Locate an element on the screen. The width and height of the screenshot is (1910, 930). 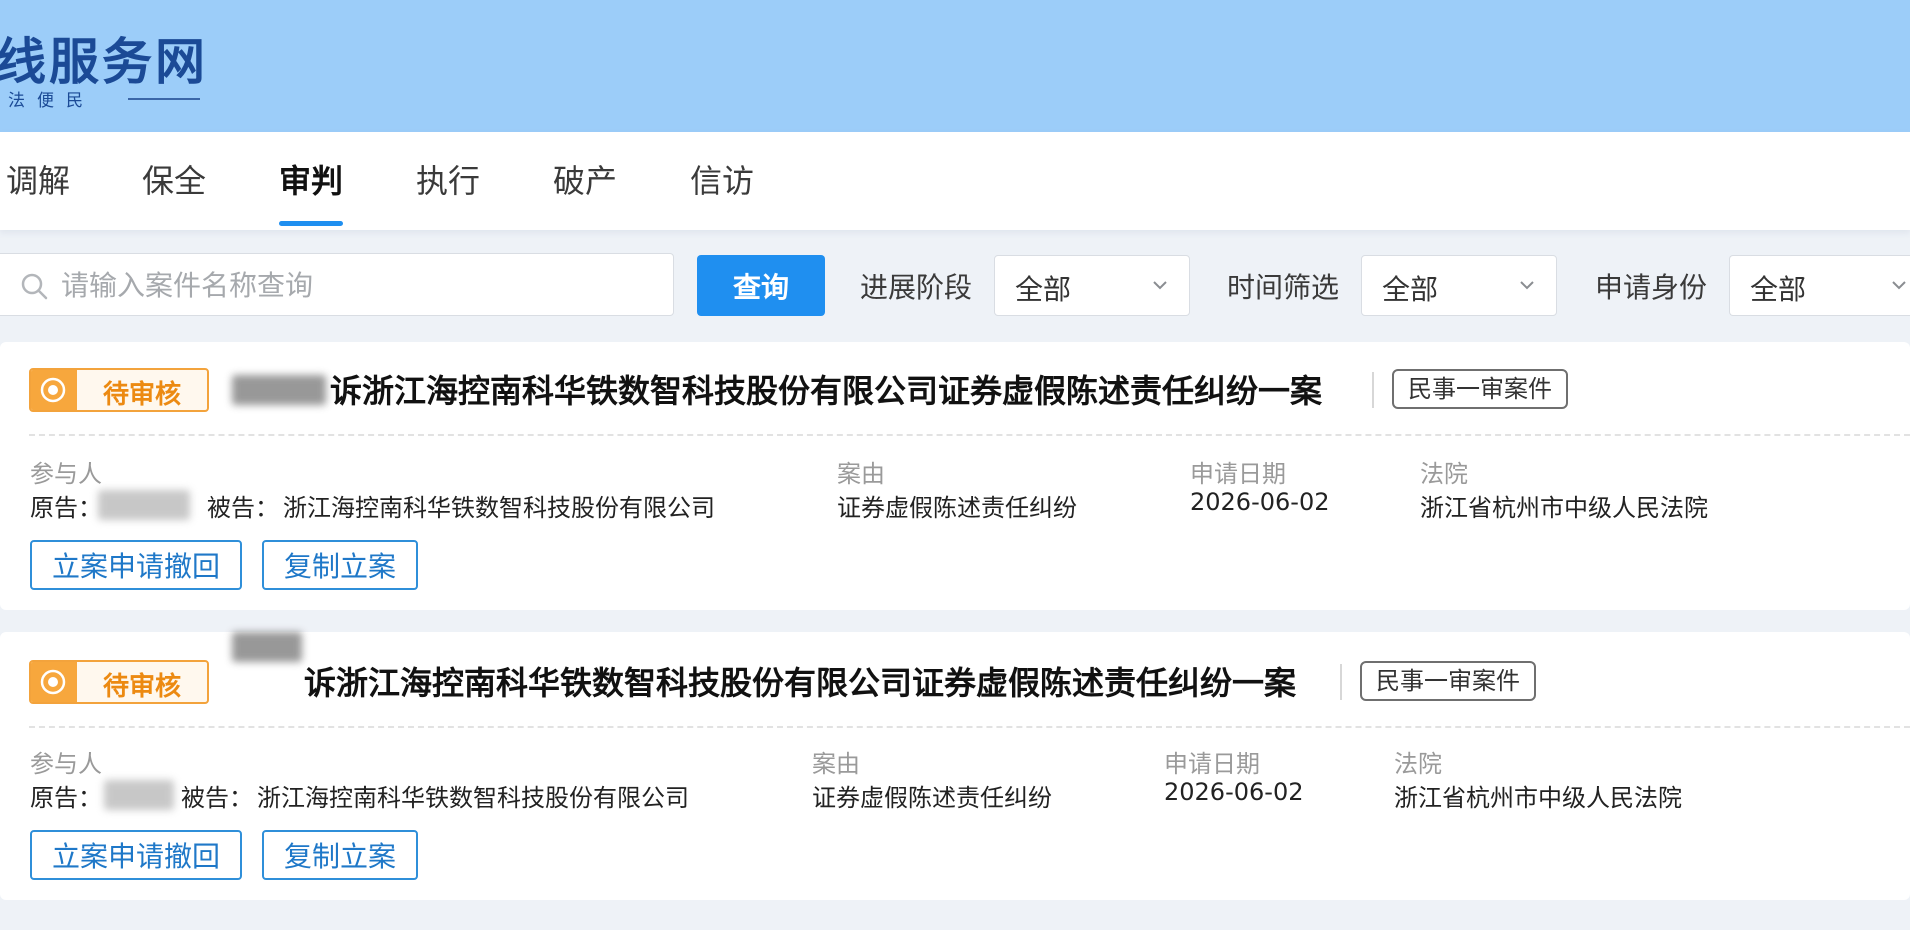
site-title: 线服务网 is located at coordinates (104, 61).